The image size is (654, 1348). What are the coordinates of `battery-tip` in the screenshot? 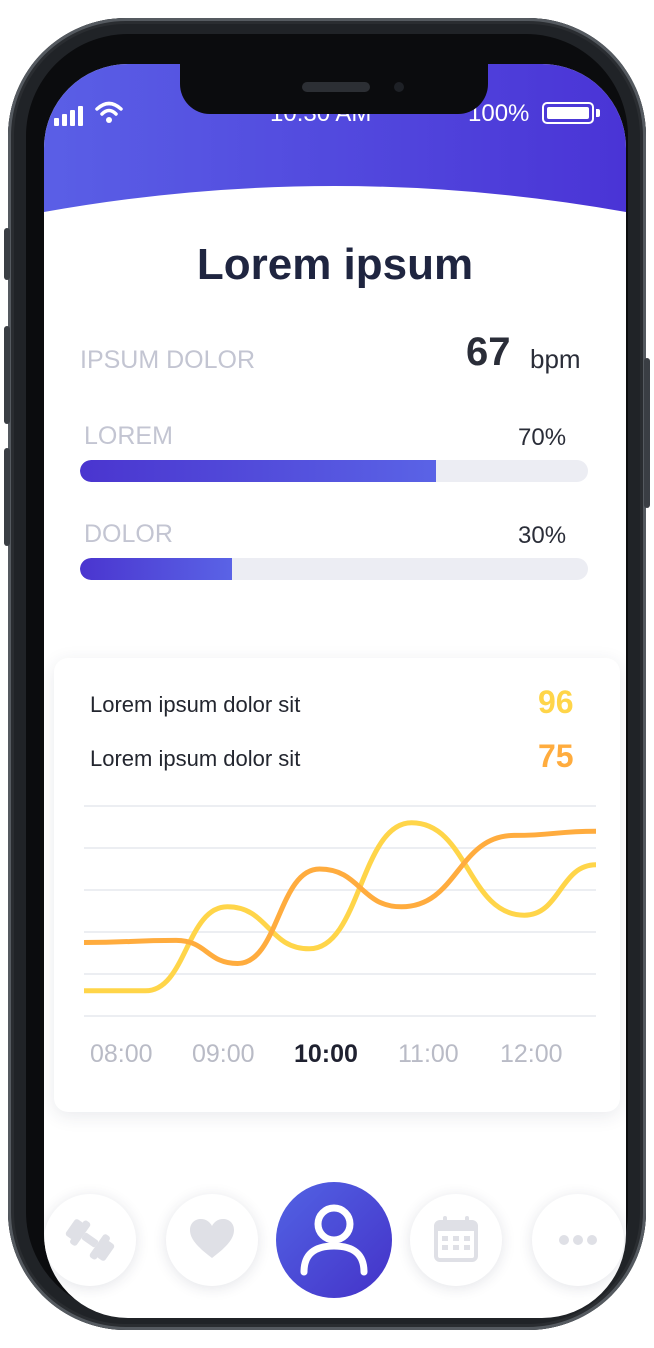 It's located at (598, 113).